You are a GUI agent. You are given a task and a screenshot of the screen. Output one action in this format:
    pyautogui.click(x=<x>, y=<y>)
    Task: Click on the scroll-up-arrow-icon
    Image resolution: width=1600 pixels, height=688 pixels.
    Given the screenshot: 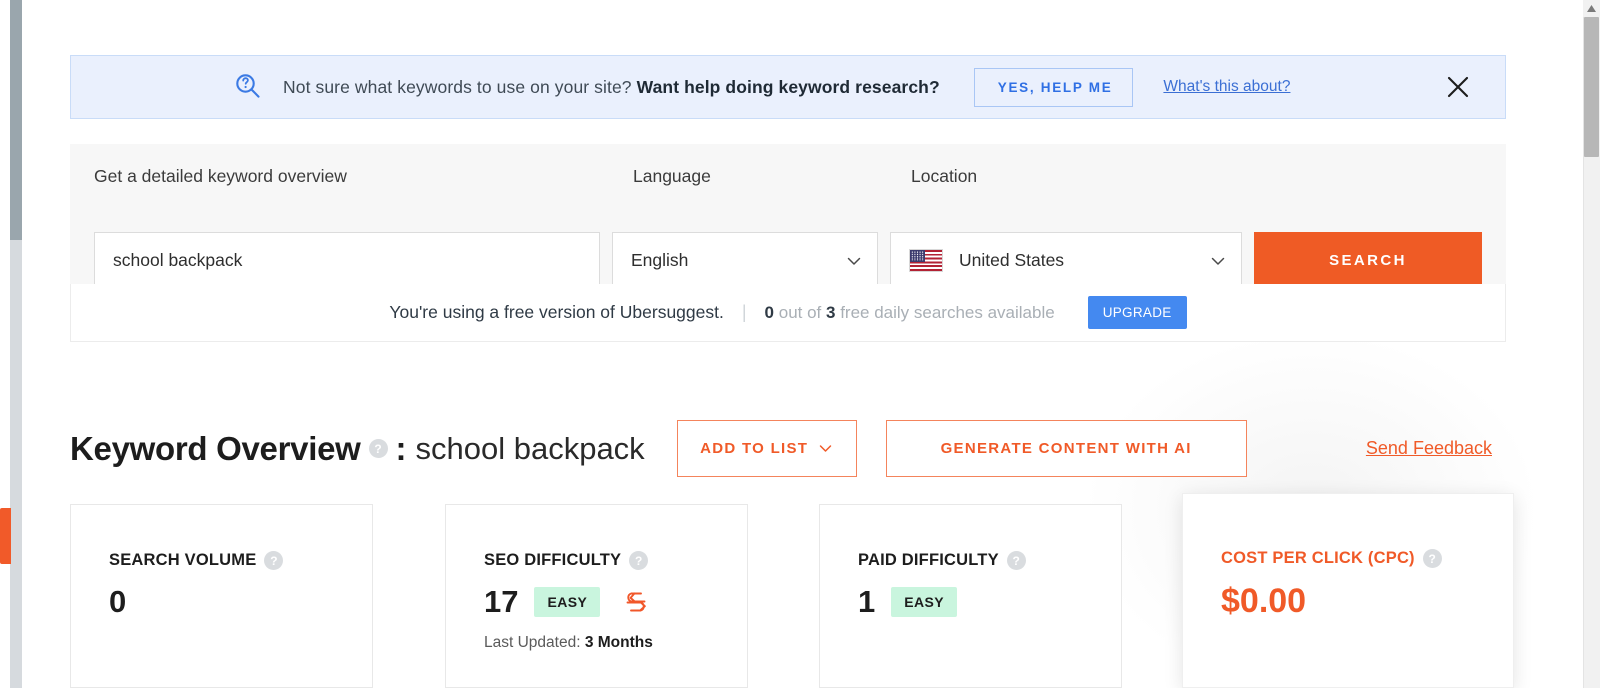 What is the action you would take?
    pyautogui.click(x=1591, y=8)
    